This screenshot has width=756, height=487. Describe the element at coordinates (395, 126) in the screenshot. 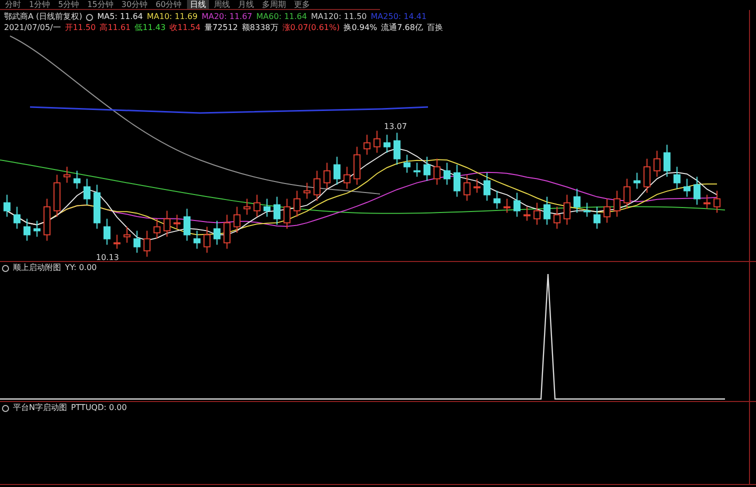

I see `high-price-label: 13.07` at that location.